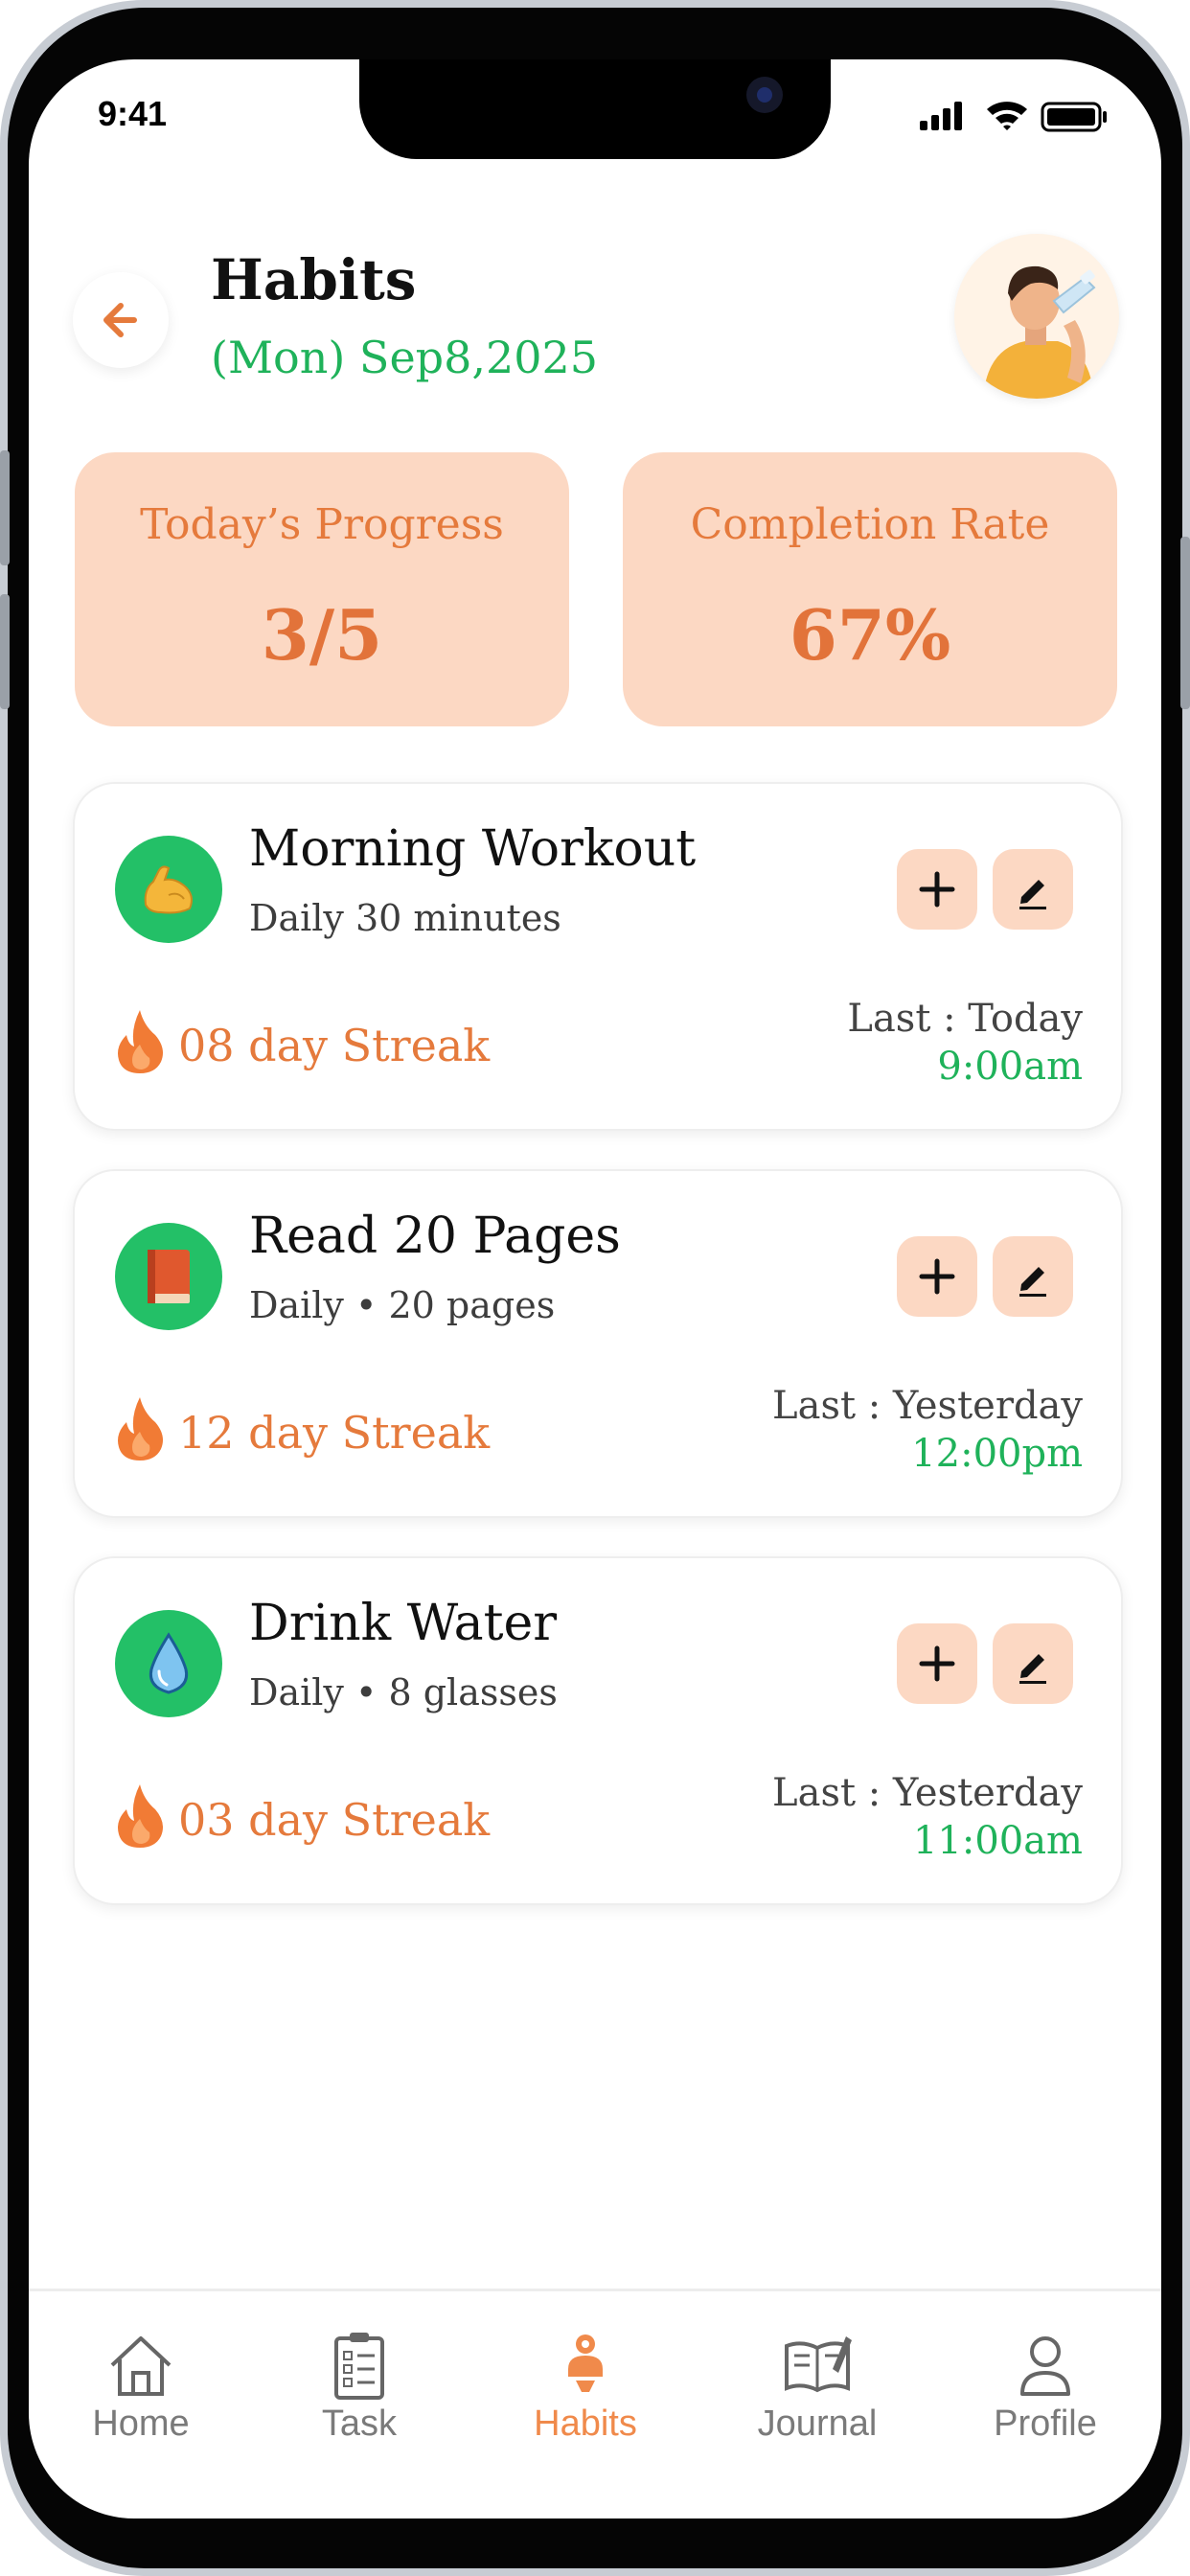  What do you see at coordinates (1045, 2366) in the screenshot?
I see `person-icon` at bounding box center [1045, 2366].